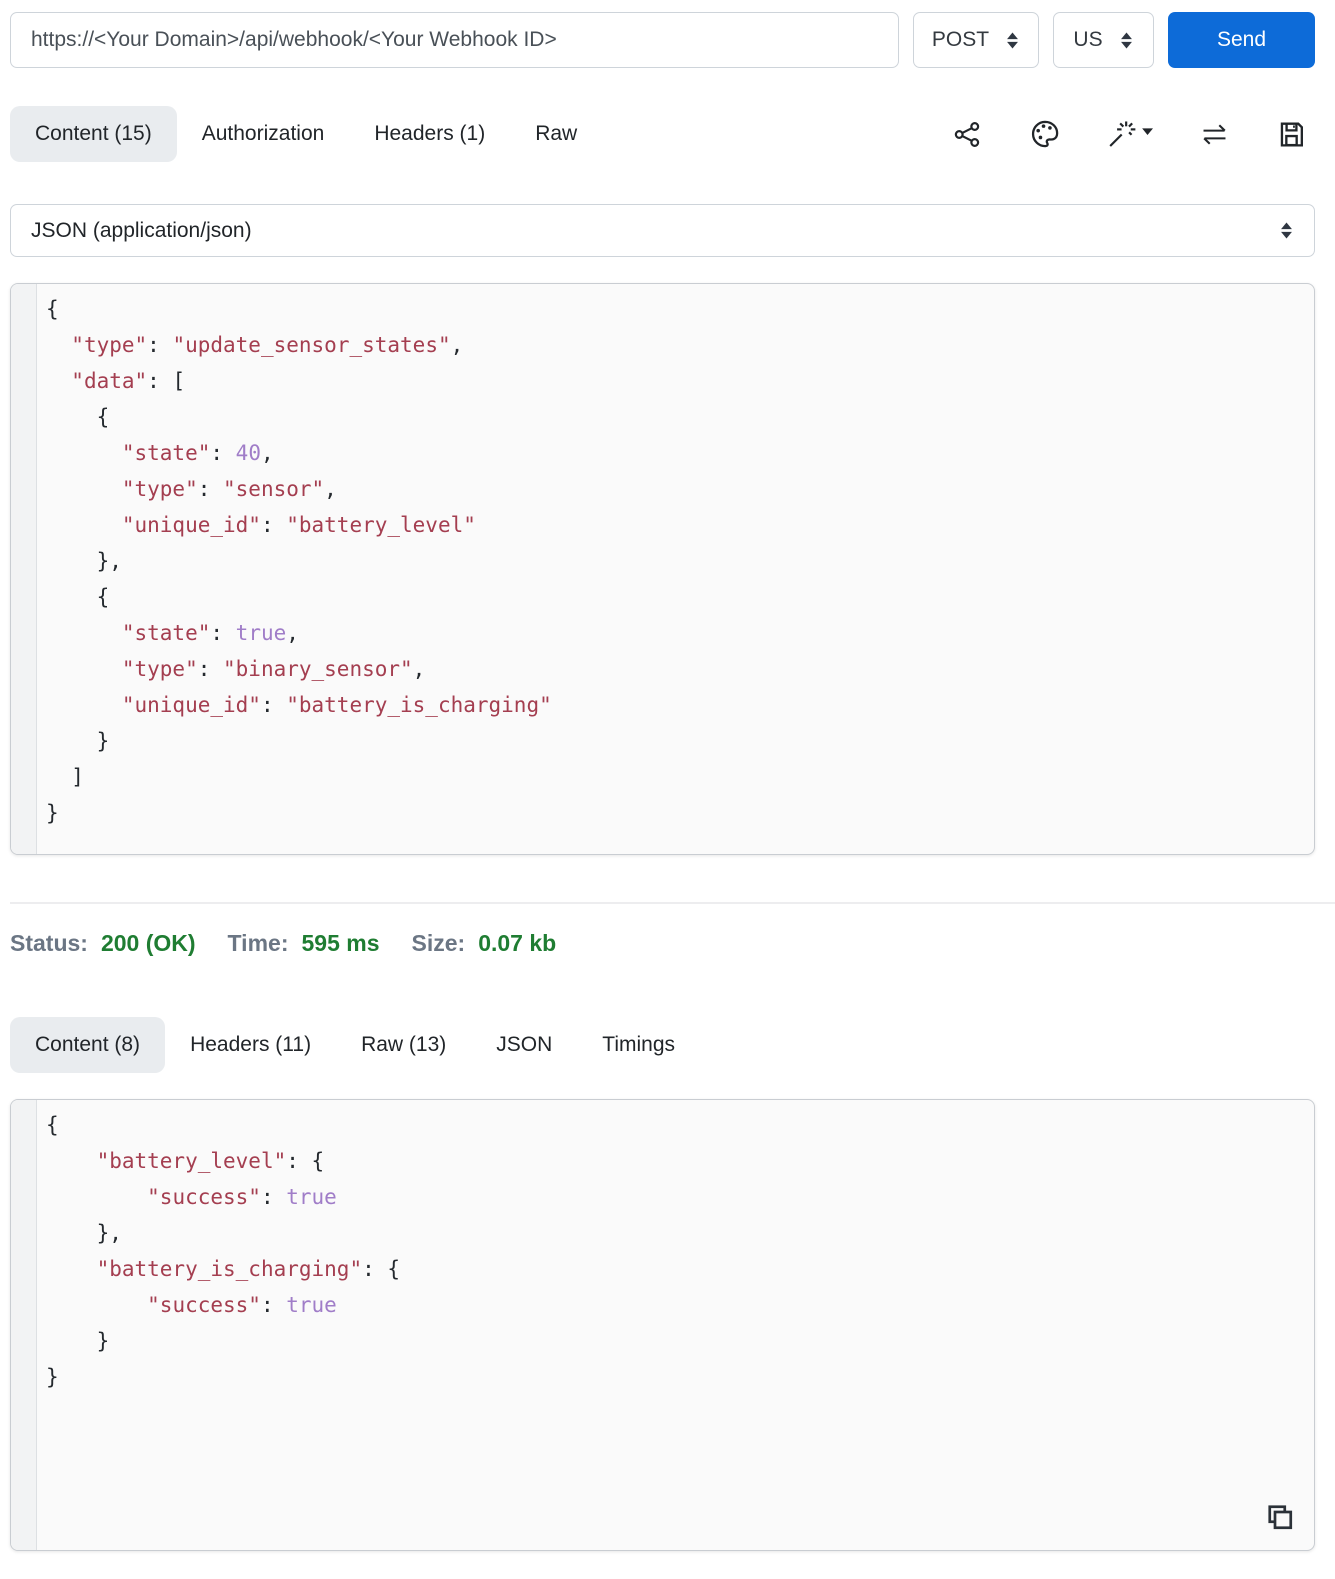 The width and height of the screenshot is (1335, 1579). Describe the element at coordinates (672, 903) in the screenshot. I see `section-divider` at that location.